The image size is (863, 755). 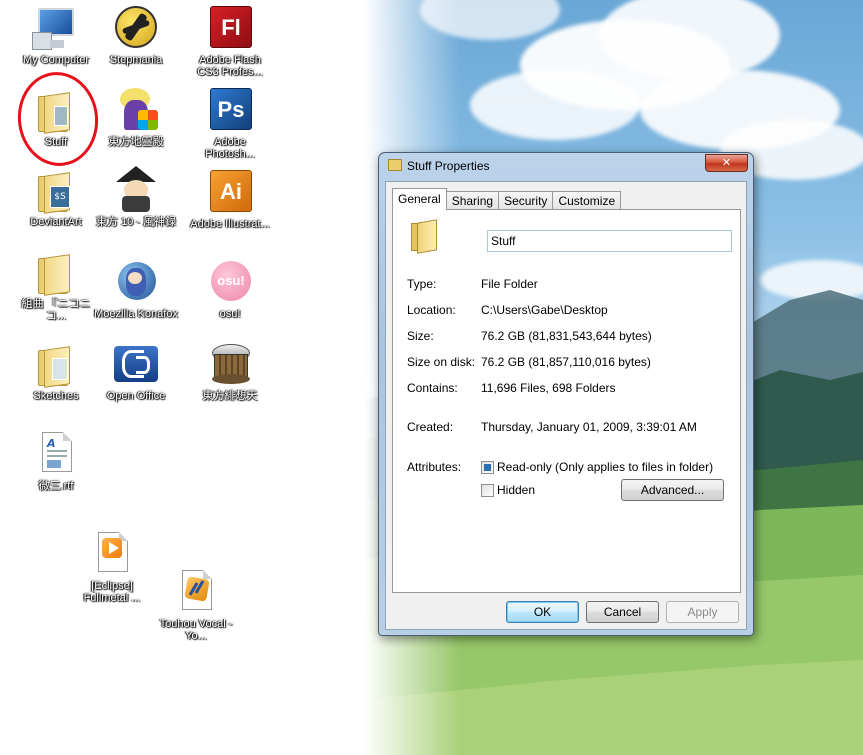 What do you see at coordinates (566, 336) in the screenshot?
I see `size-value: 76.2 GB (81,831,543,644 bytes)` at bounding box center [566, 336].